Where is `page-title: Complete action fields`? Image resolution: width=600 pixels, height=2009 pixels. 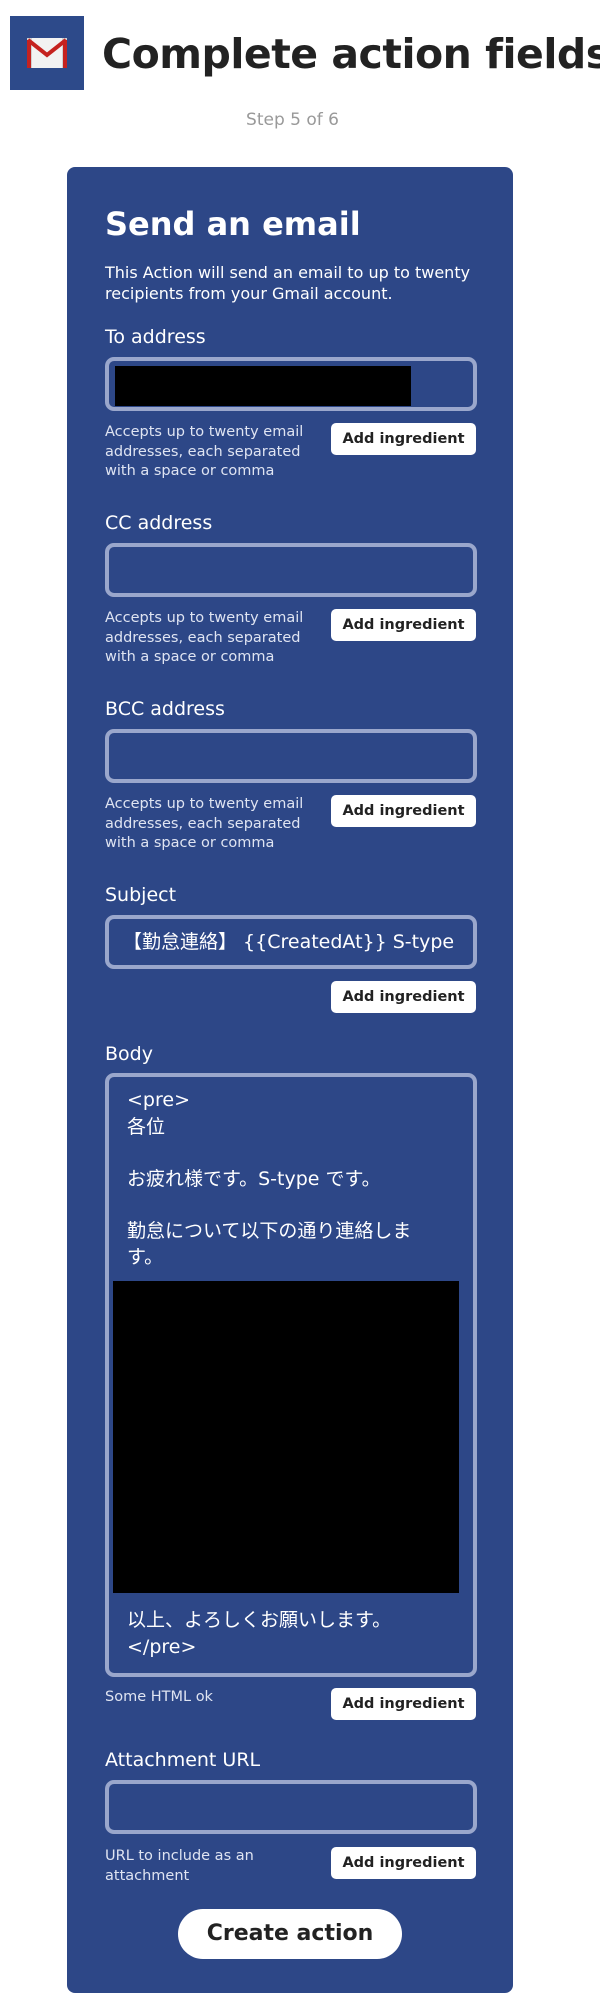 page-title: Complete action fields is located at coordinates (351, 54).